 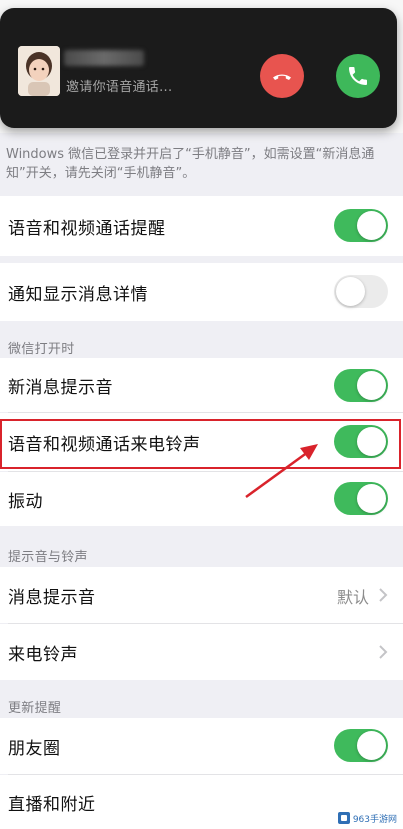 What do you see at coordinates (343, 818) in the screenshot?
I see `watermark-logo-icon` at bounding box center [343, 818].